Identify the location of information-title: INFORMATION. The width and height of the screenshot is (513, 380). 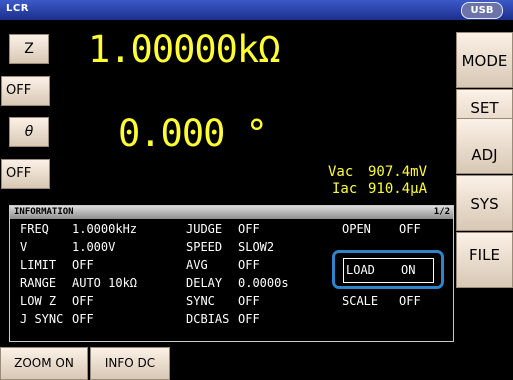
(44, 212).